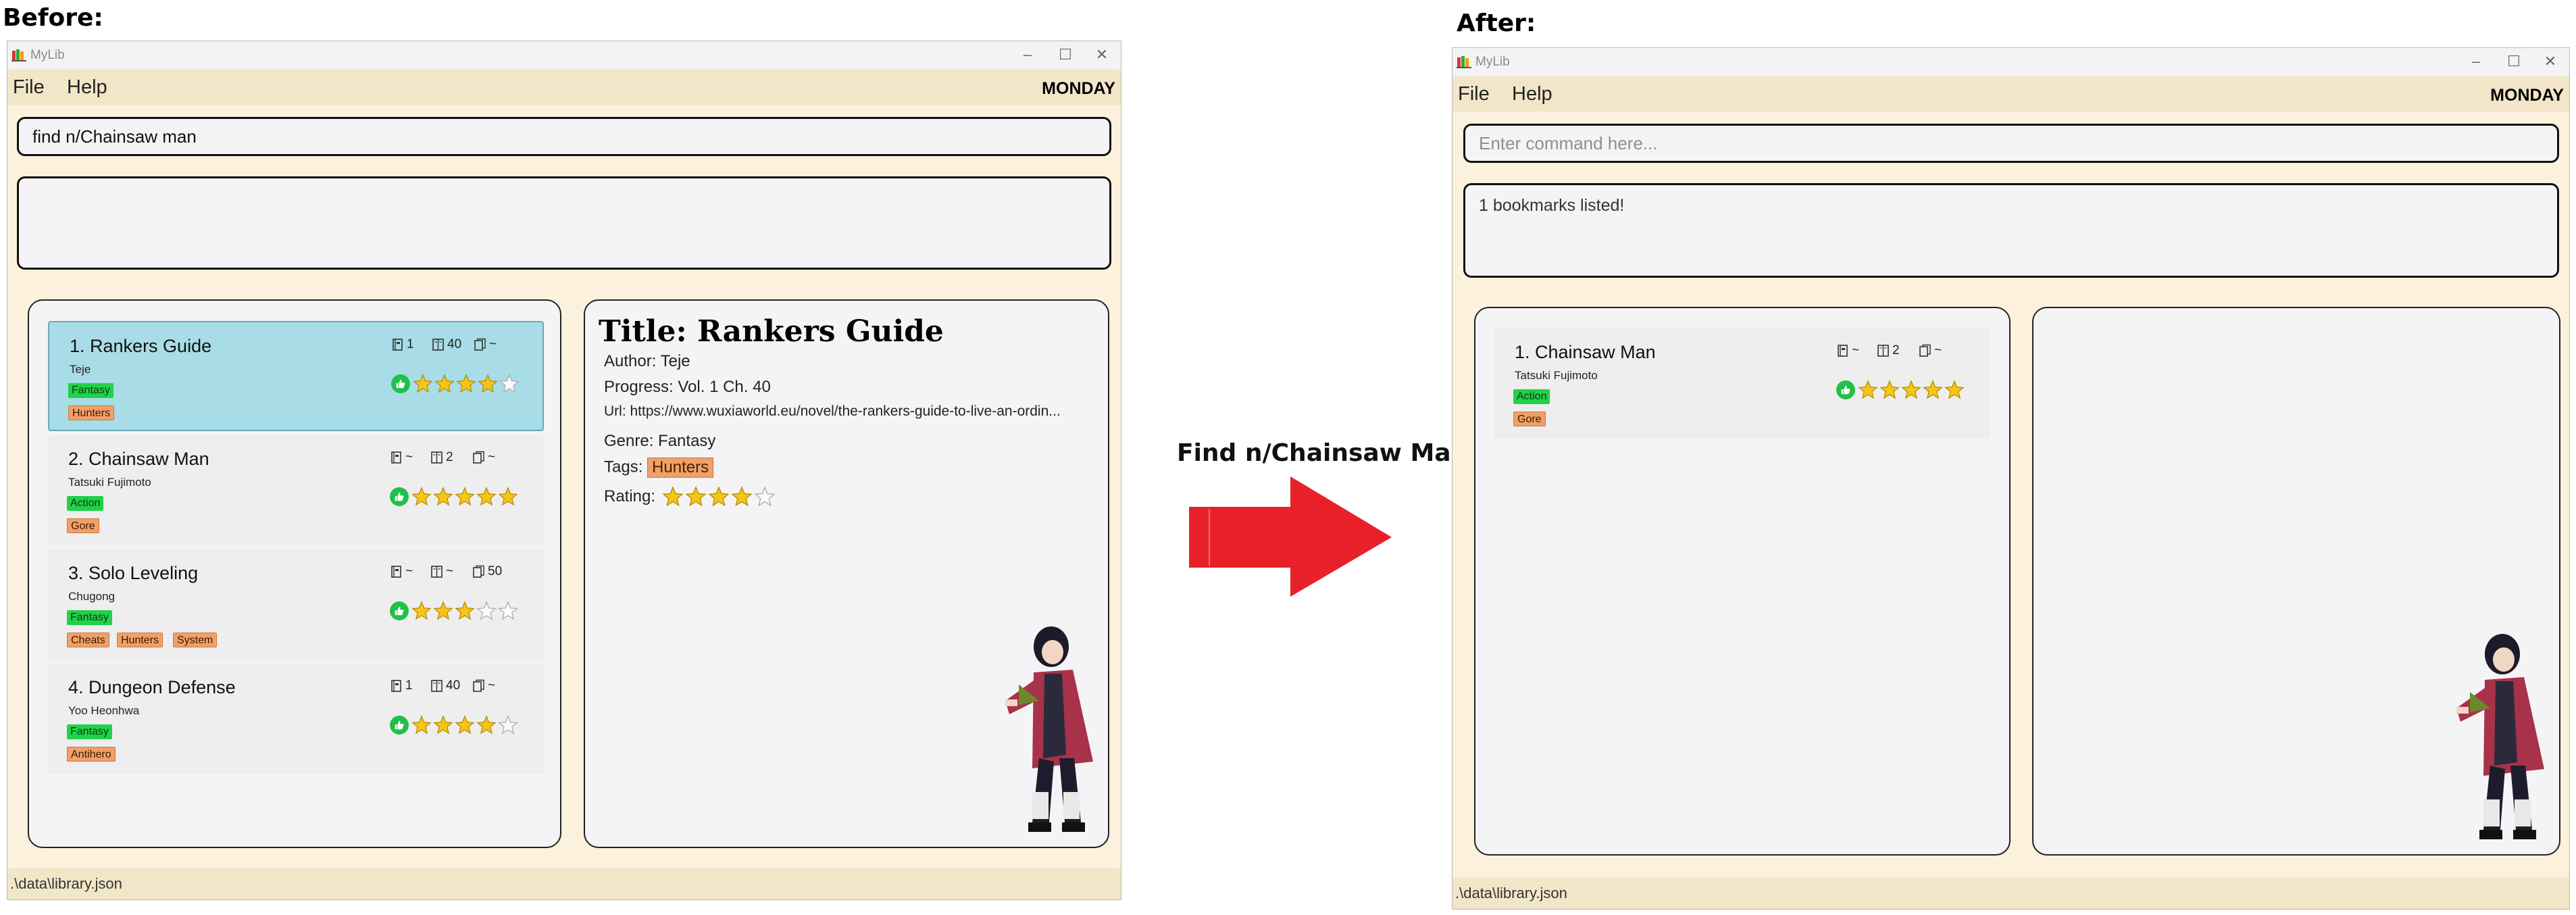 The width and height of the screenshot is (2576, 915). I want to click on result-display, so click(564, 223).